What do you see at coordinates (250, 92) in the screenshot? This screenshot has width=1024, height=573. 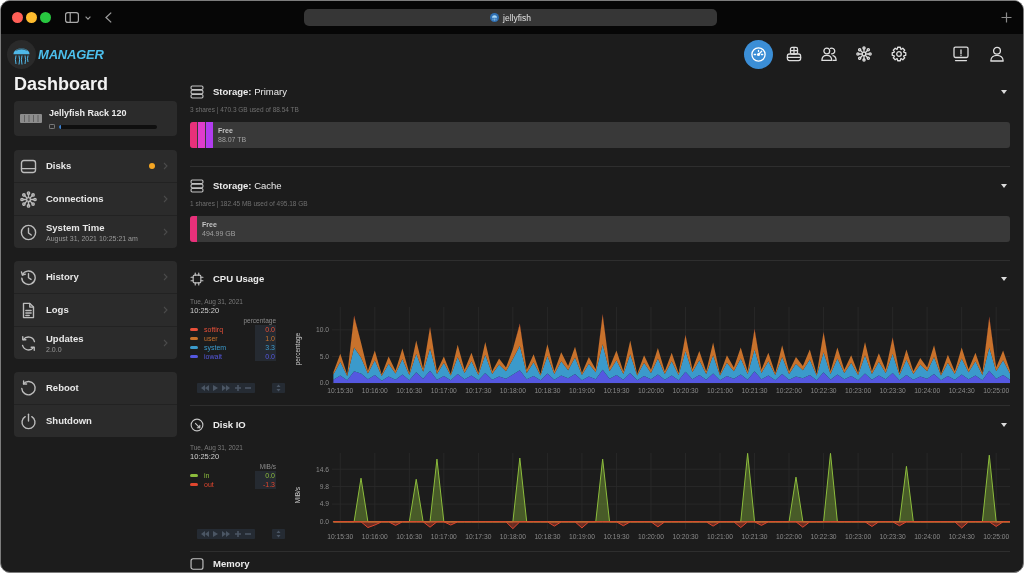 I see `section-title: Storage: Primary` at bounding box center [250, 92].